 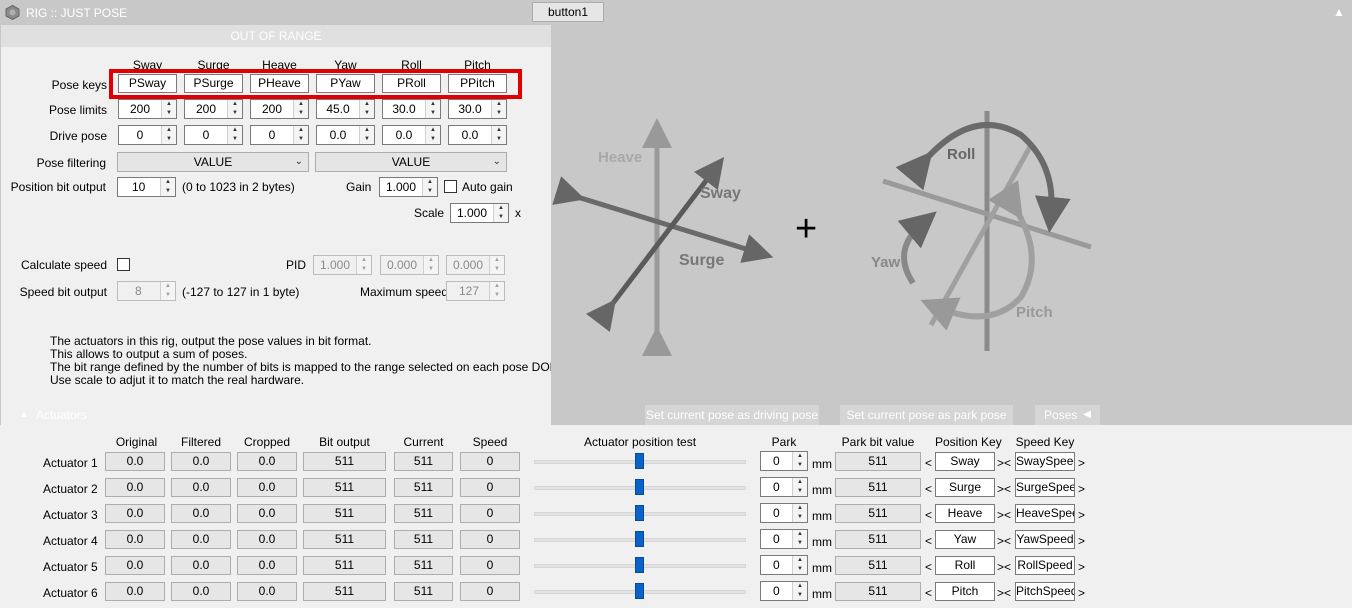 What do you see at coordinates (147, 109) in the screenshot?
I see `pose-limit-sway-stepper: 200 ▲ ▼` at bounding box center [147, 109].